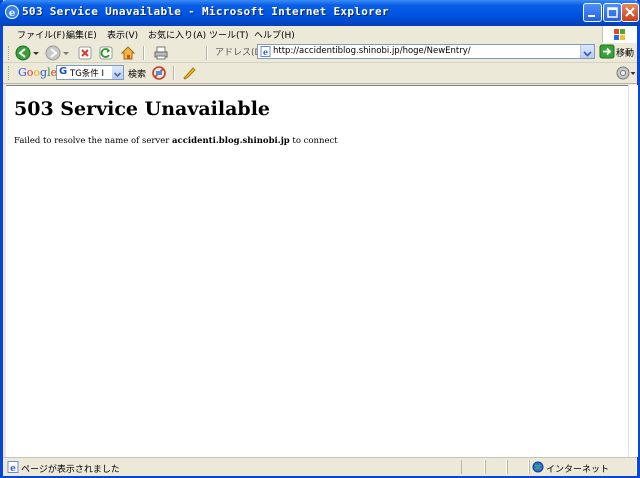  I want to click on address-dropdown-button, so click(587, 51).